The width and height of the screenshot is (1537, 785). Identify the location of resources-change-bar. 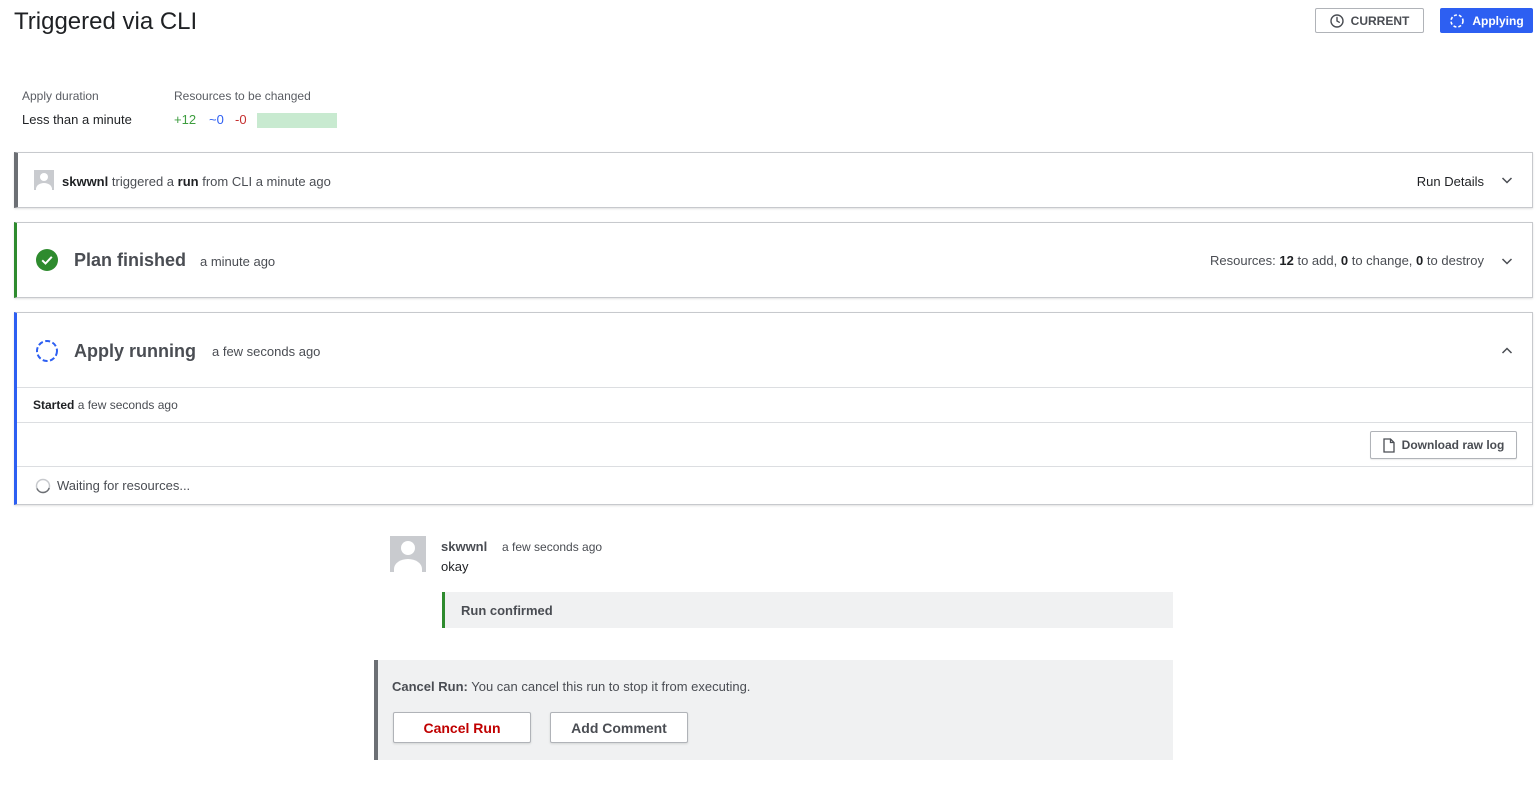
(297, 120).